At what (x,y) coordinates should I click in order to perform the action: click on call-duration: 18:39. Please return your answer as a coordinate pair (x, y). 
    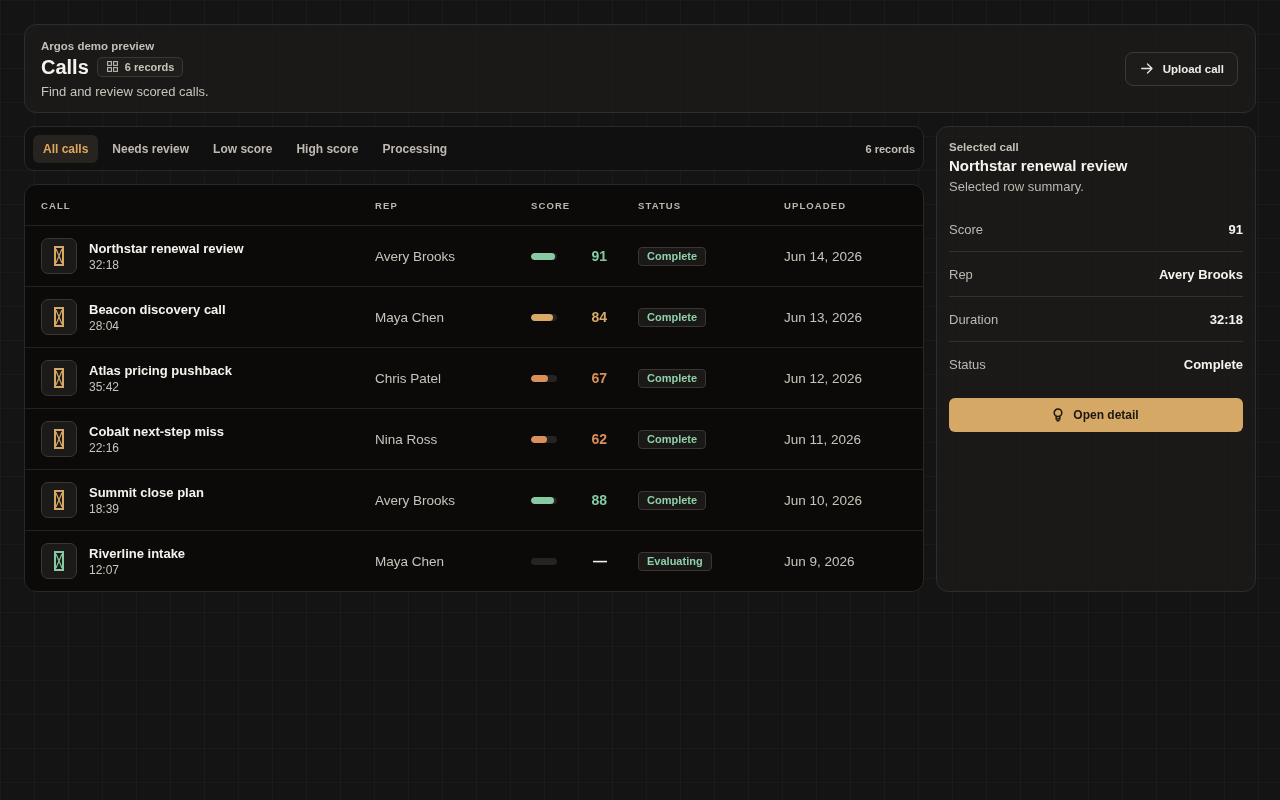
    Looking at the image, I should click on (105, 508).